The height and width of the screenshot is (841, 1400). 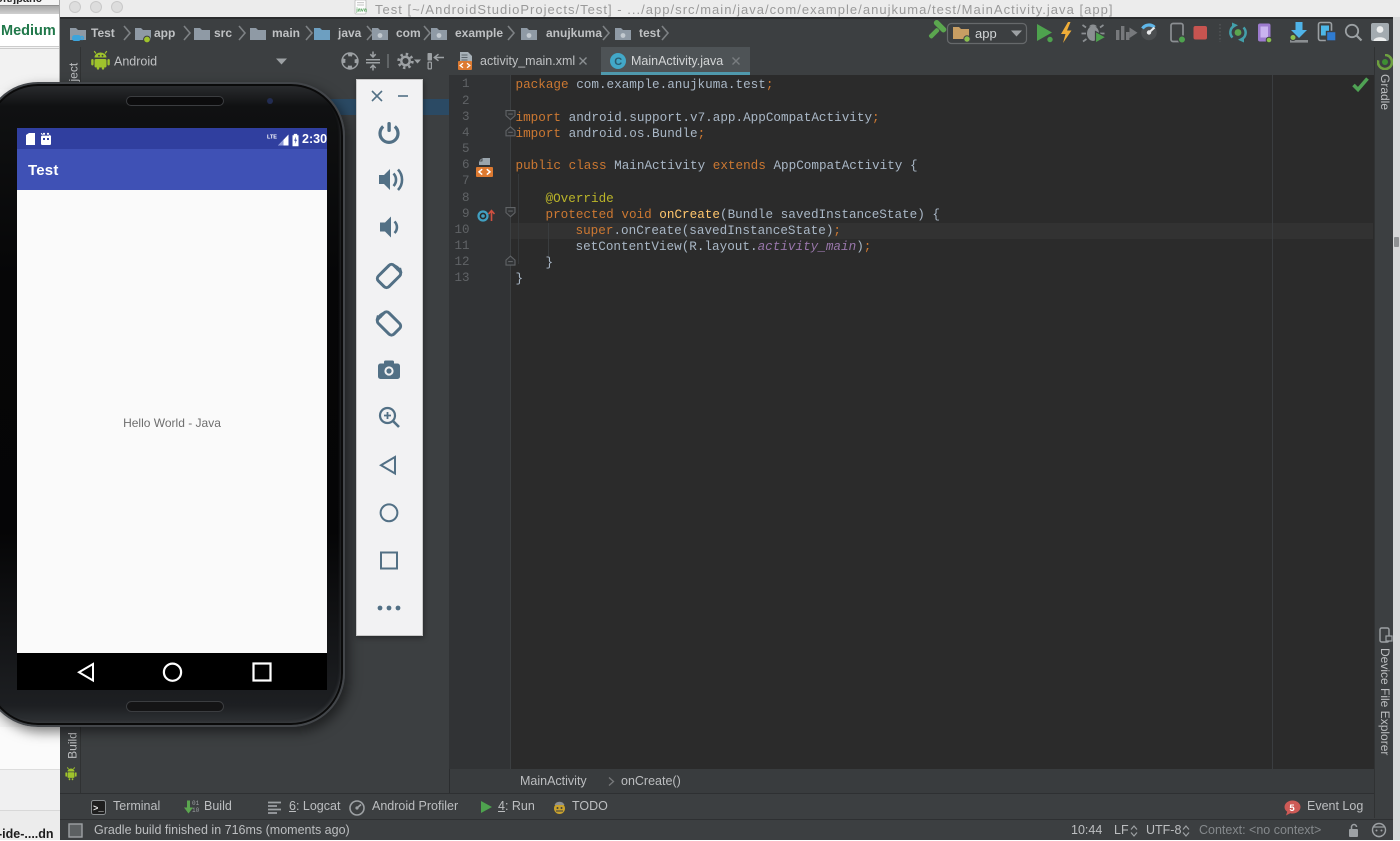 I want to click on svg-text: 10, so click(x=195, y=810).